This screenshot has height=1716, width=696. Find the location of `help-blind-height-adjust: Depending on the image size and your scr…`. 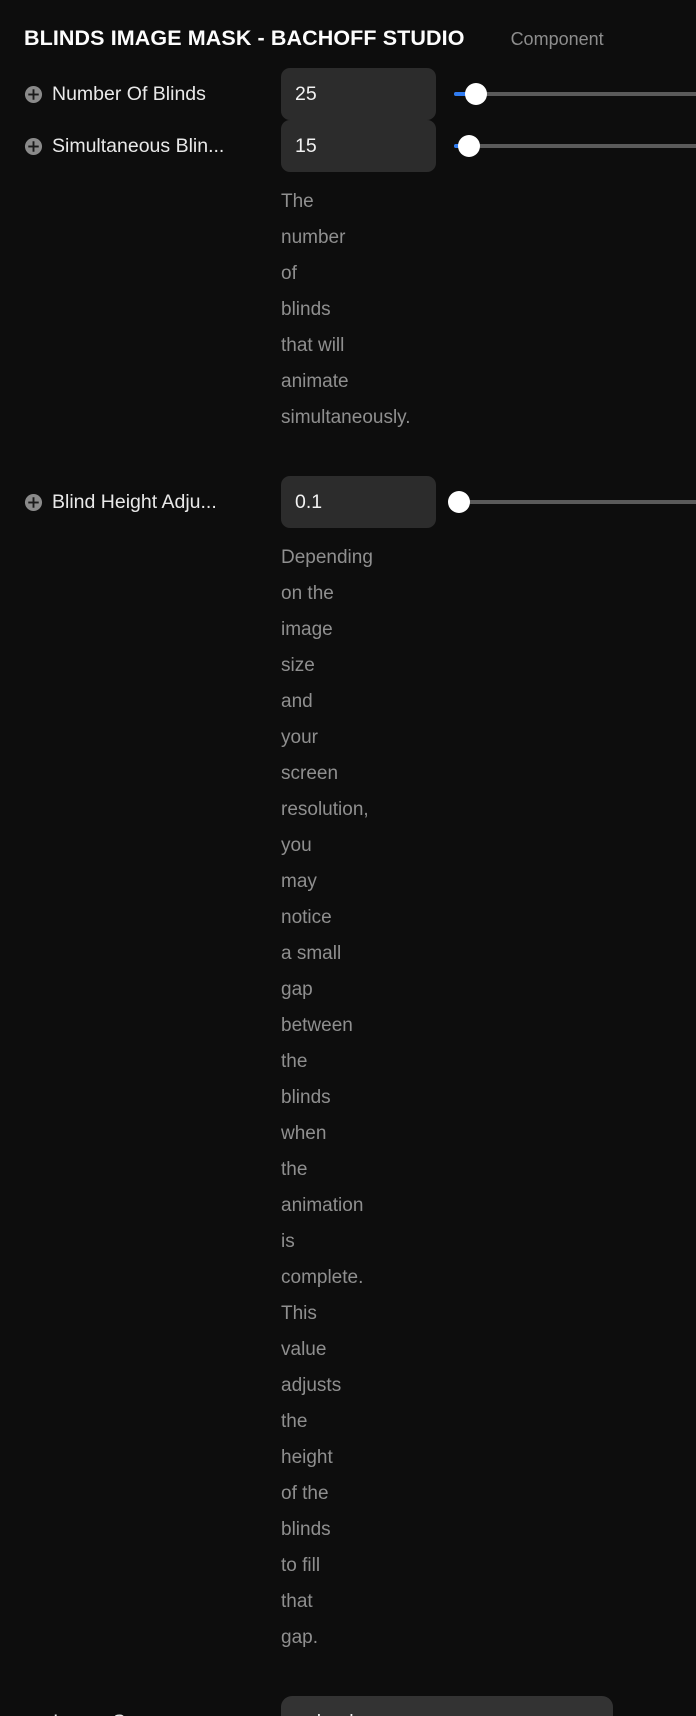

help-blind-height-adjust: Depending on the image size and your scr… is located at coordinates (327, 1097).